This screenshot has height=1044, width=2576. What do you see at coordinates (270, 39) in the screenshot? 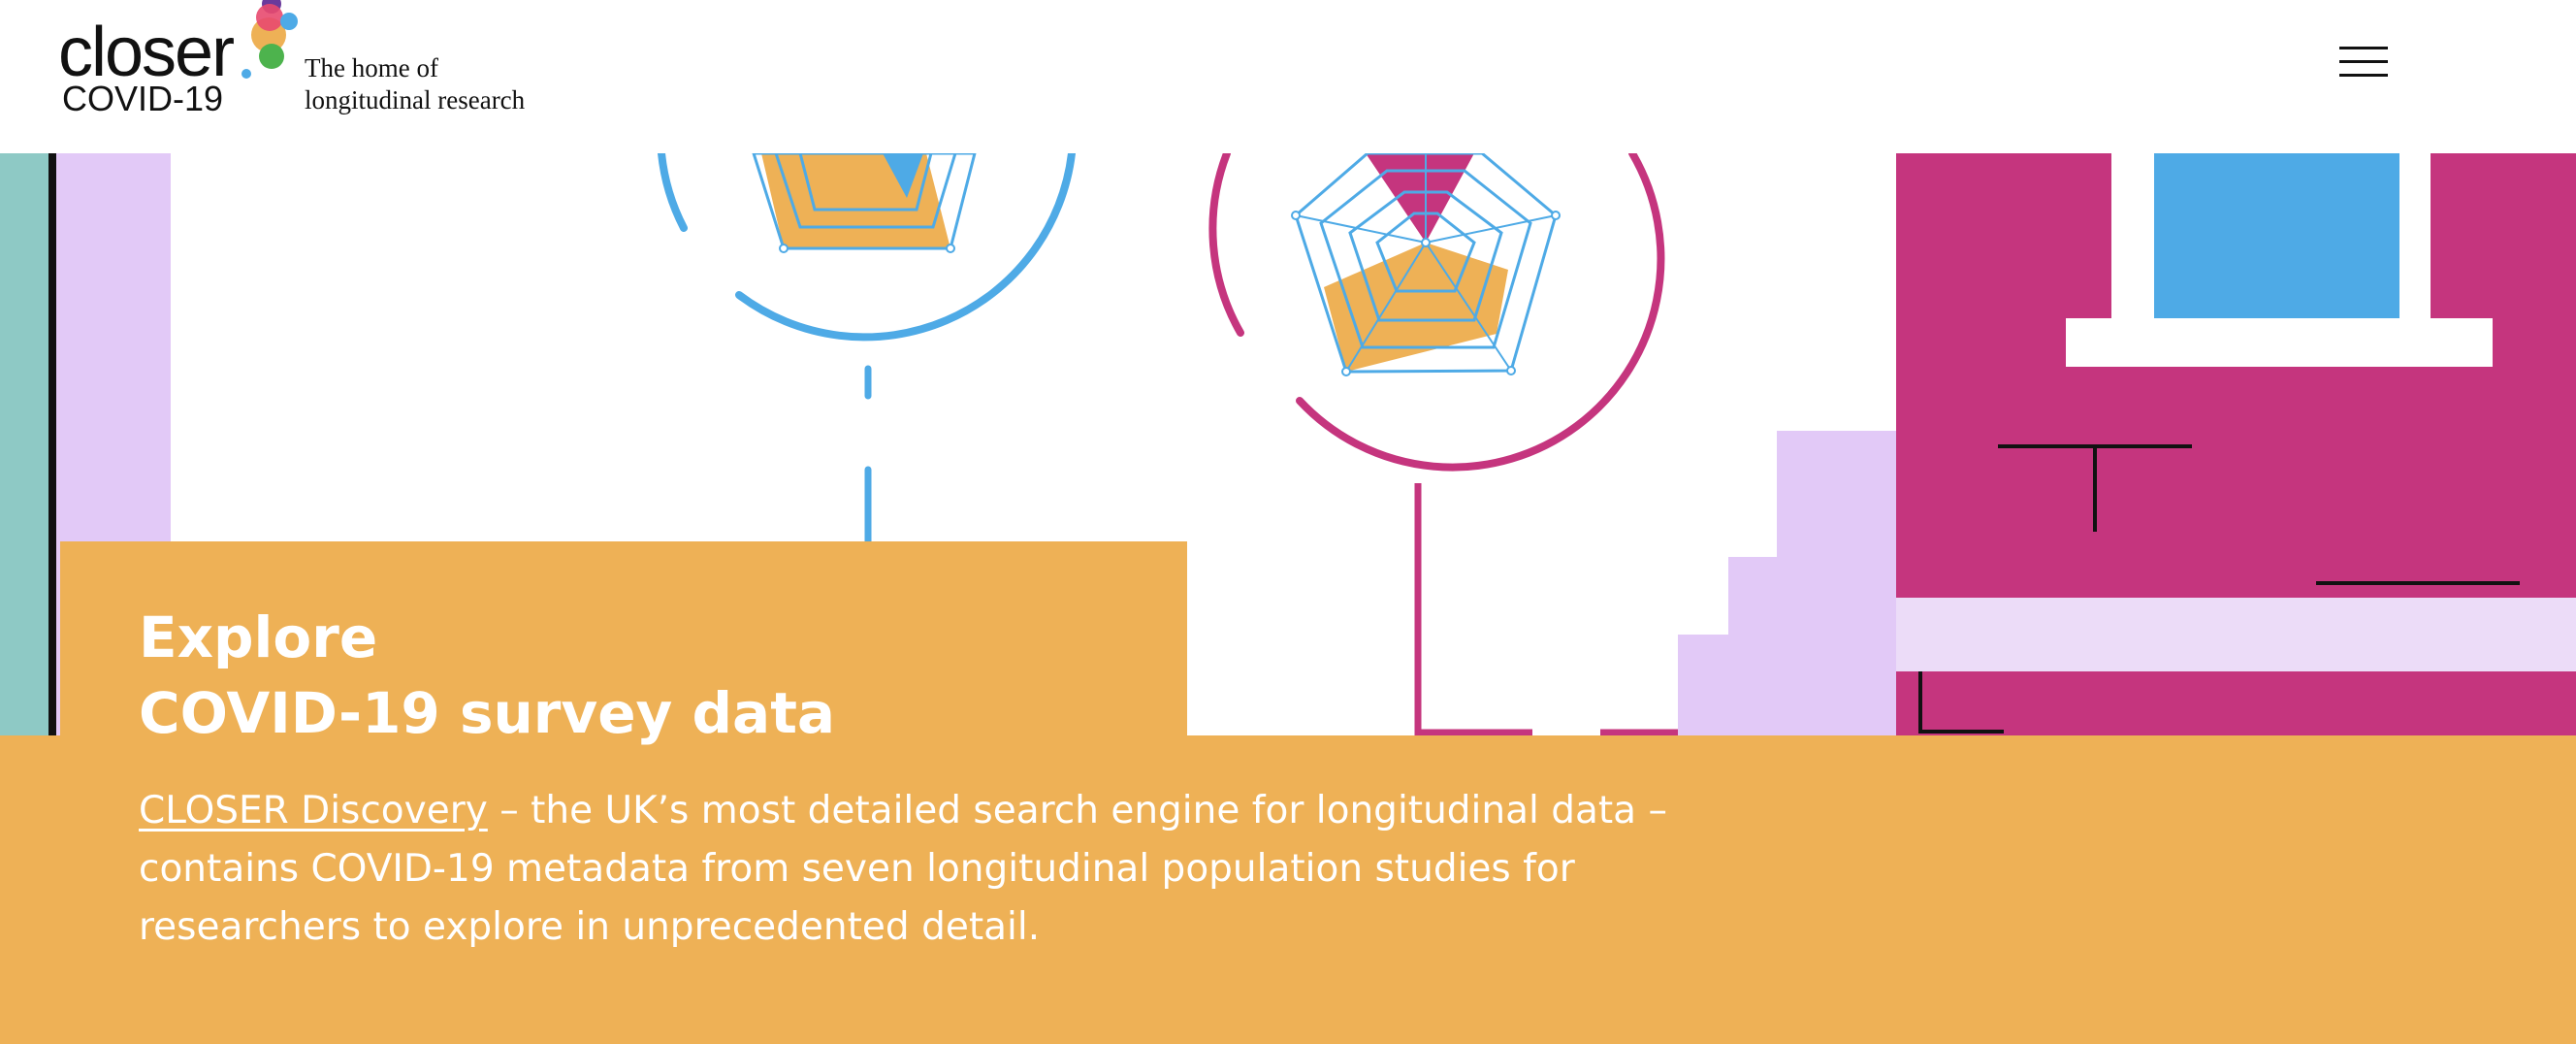
I see `logo-dots-icon` at bounding box center [270, 39].